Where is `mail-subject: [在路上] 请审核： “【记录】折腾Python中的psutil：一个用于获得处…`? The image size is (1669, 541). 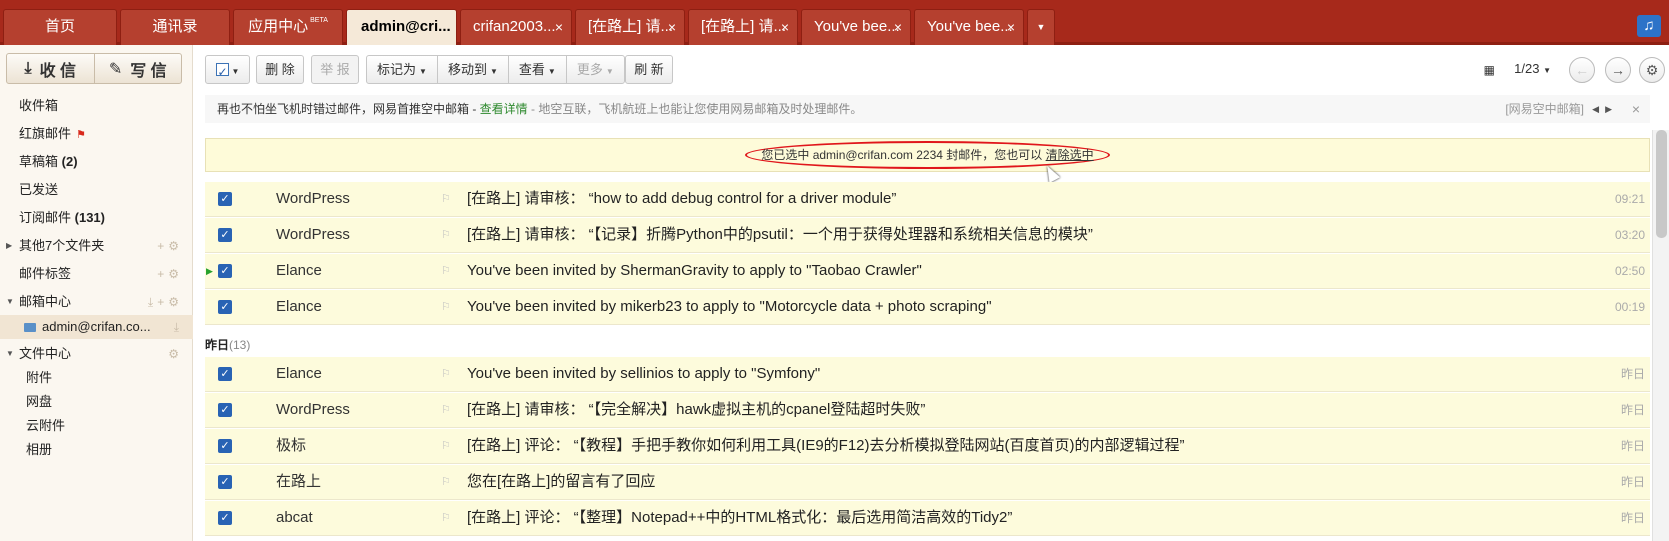 mail-subject: [在路上] 请审核： “【记录】折腾Python中的psutil：一个用于获得处… is located at coordinates (780, 235).